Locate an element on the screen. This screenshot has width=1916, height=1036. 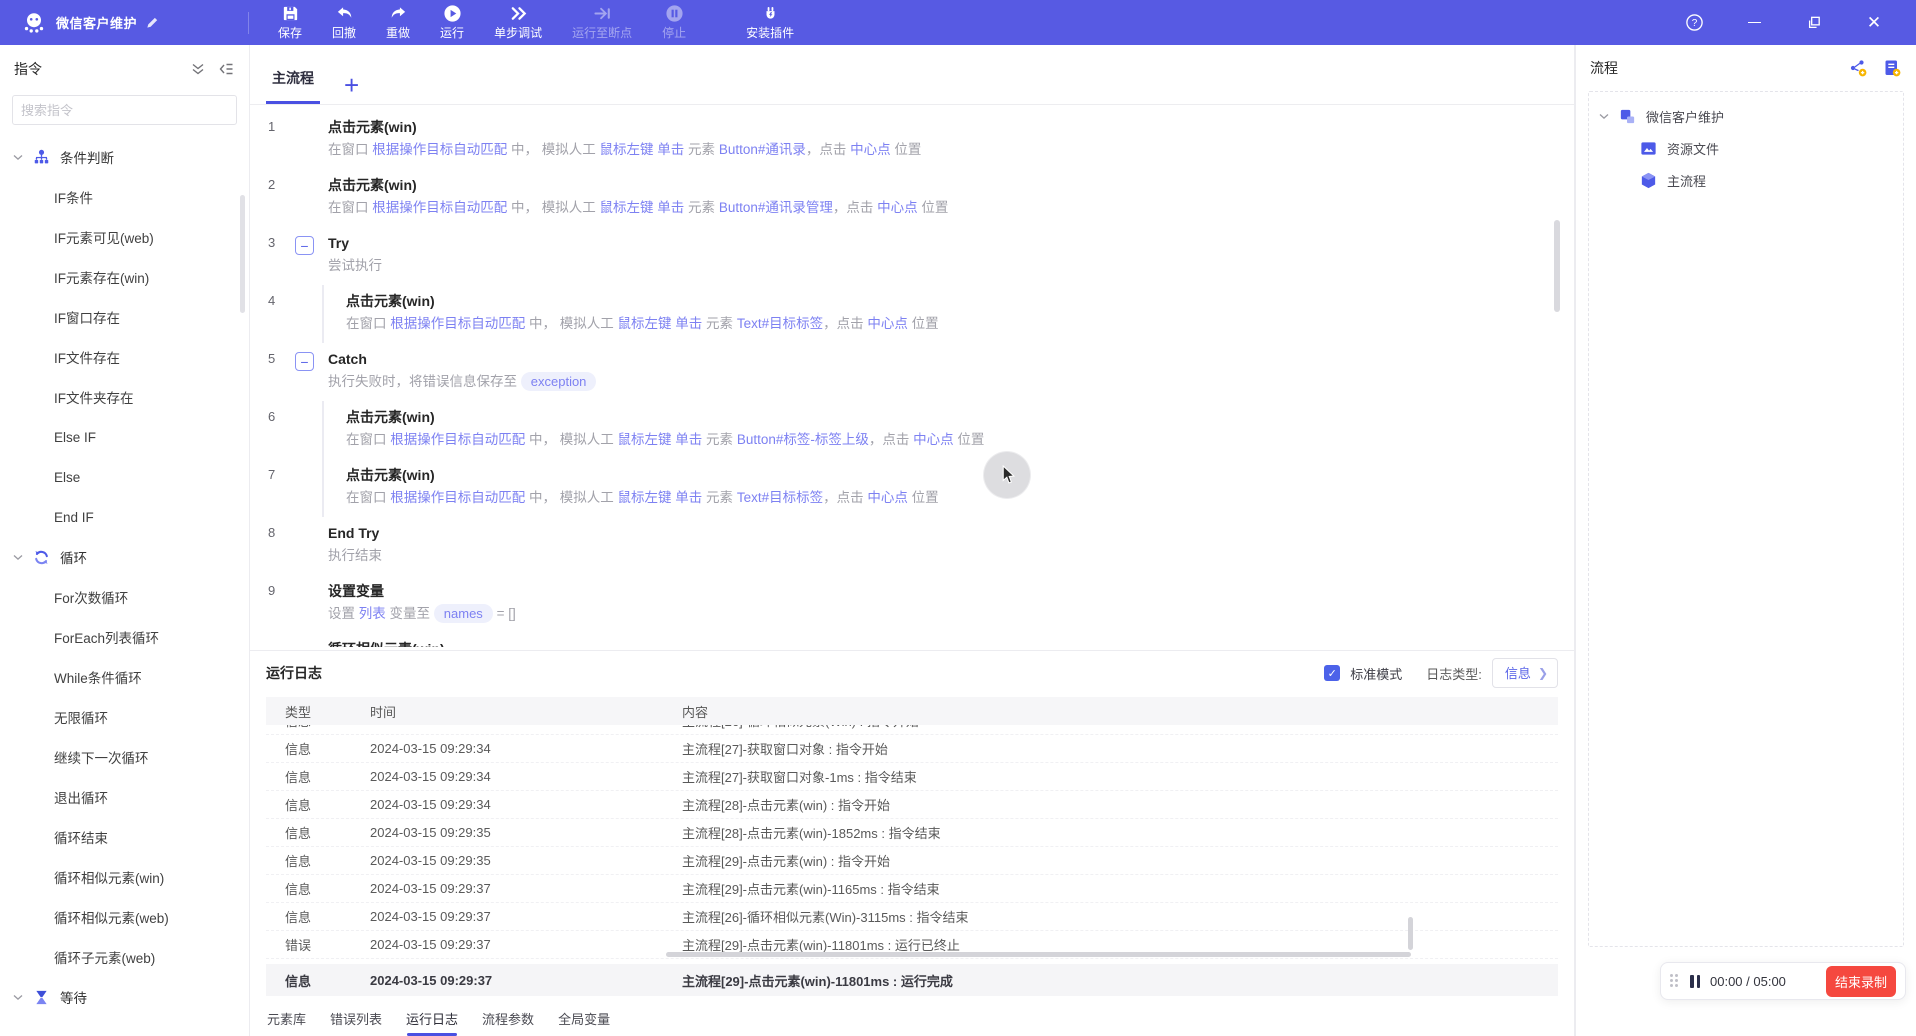
collapse-block-button: − is located at coordinates (304, 361).